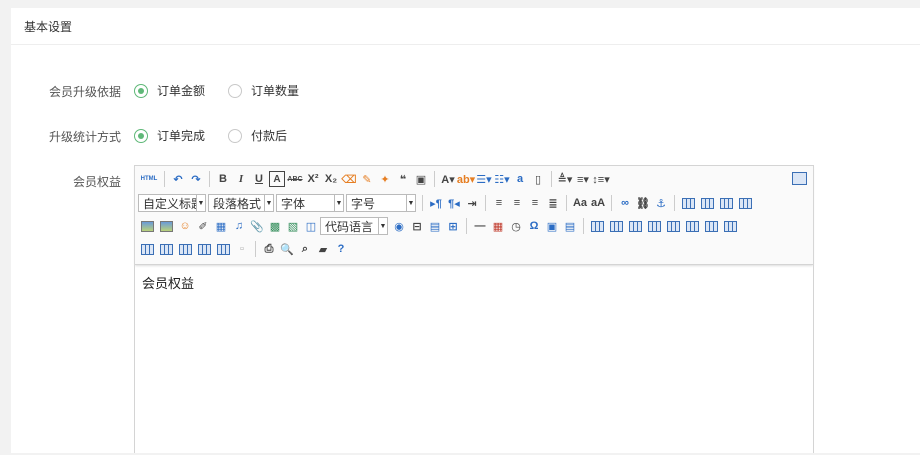  Describe the element at coordinates (726, 203) in the screenshot. I see `image-right-icon` at that location.